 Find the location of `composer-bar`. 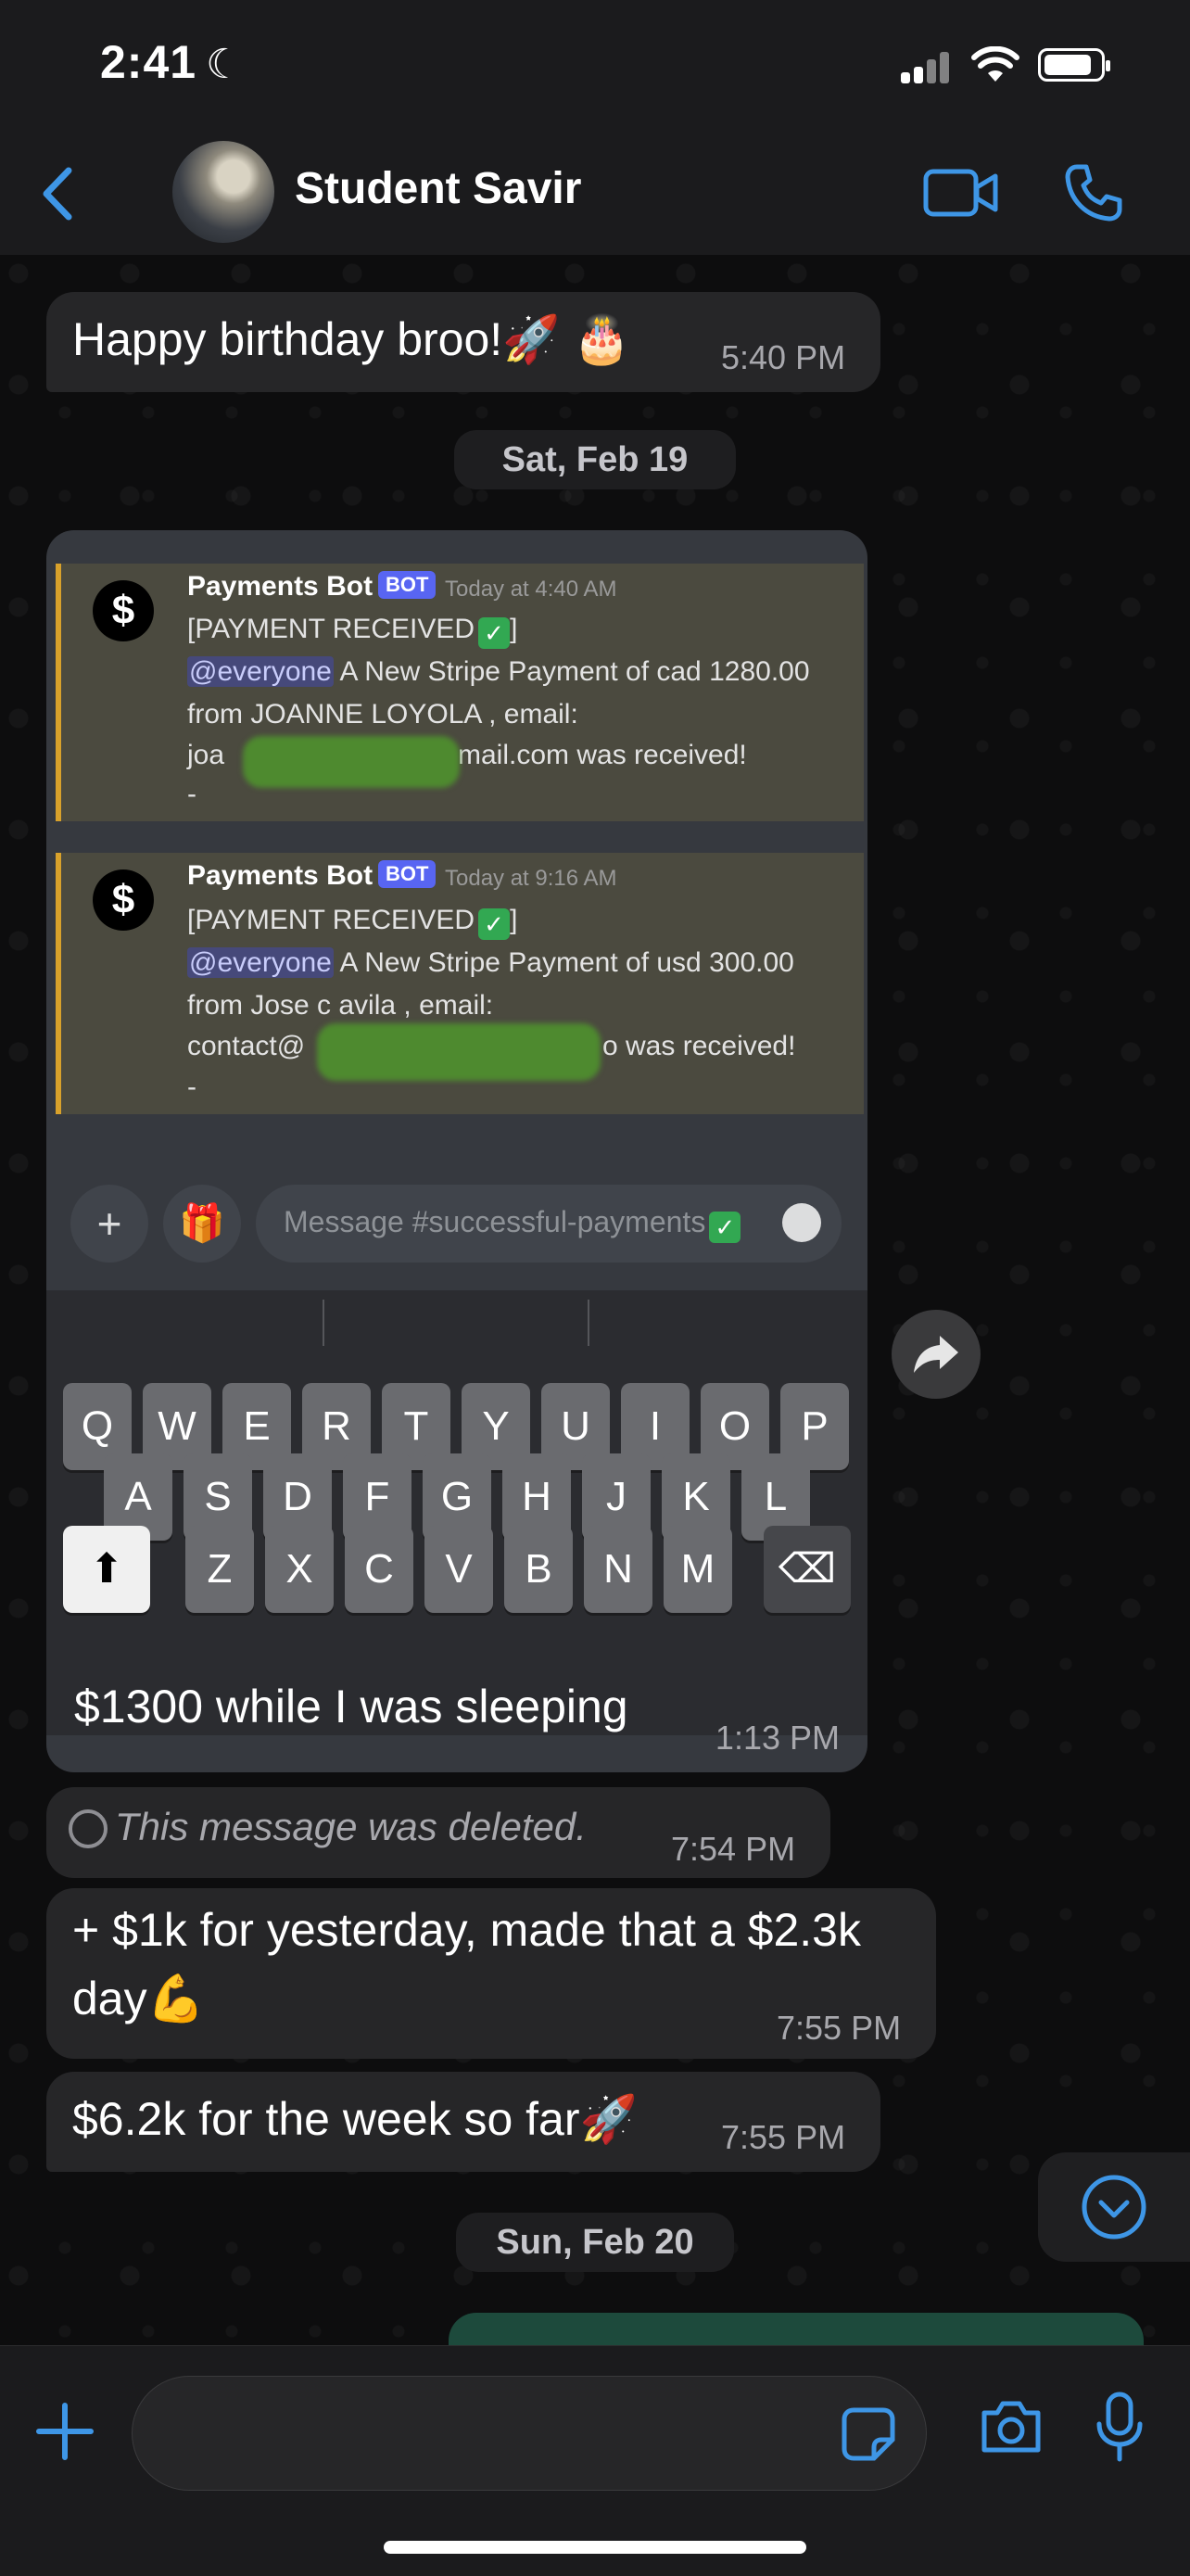

composer-bar is located at coordinates (595, 2460).